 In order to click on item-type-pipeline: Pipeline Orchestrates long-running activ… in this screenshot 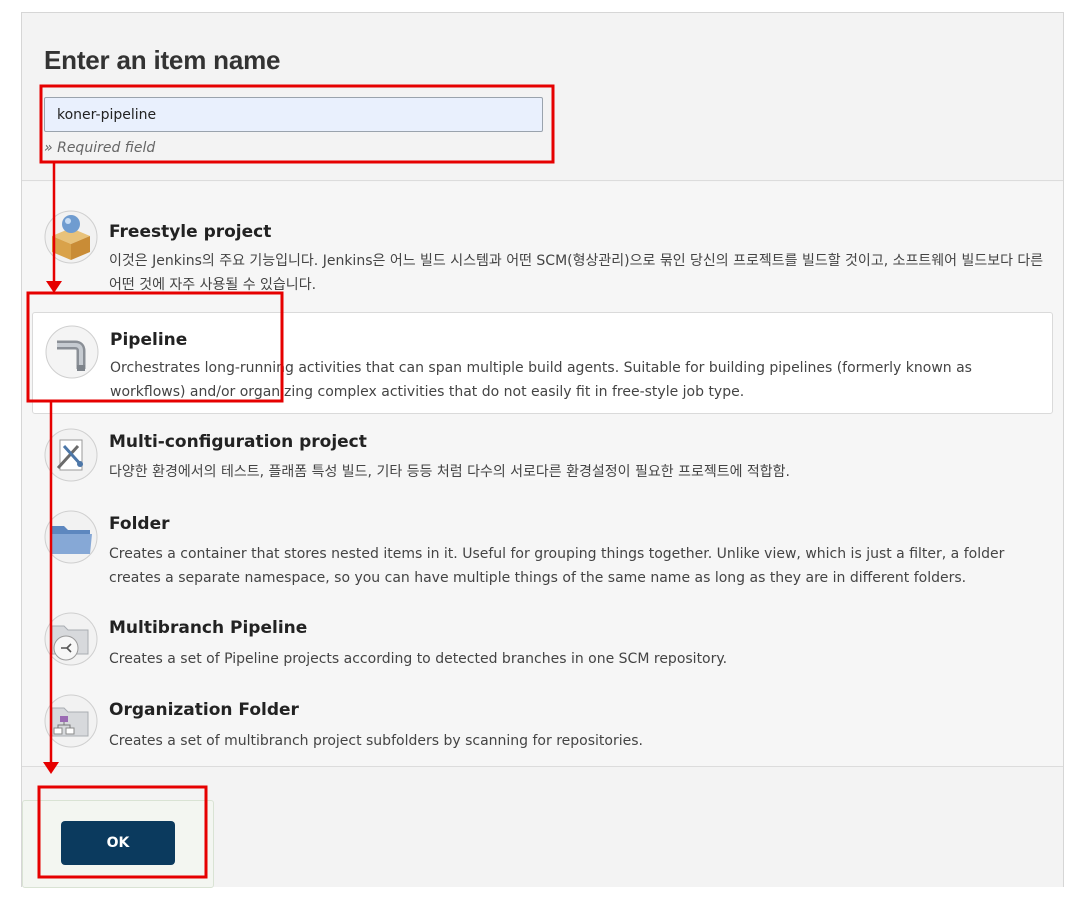, I will do `click(542, 363)`.